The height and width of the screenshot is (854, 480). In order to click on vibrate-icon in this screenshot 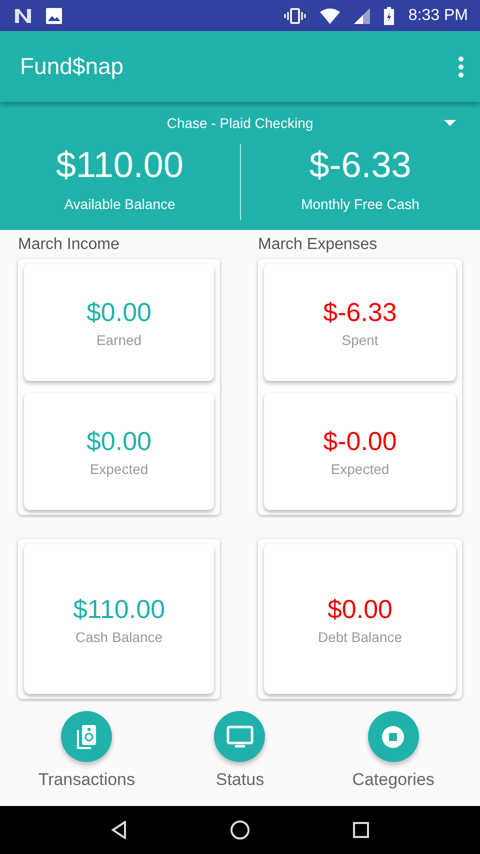, I will do `click(295, 16)`.